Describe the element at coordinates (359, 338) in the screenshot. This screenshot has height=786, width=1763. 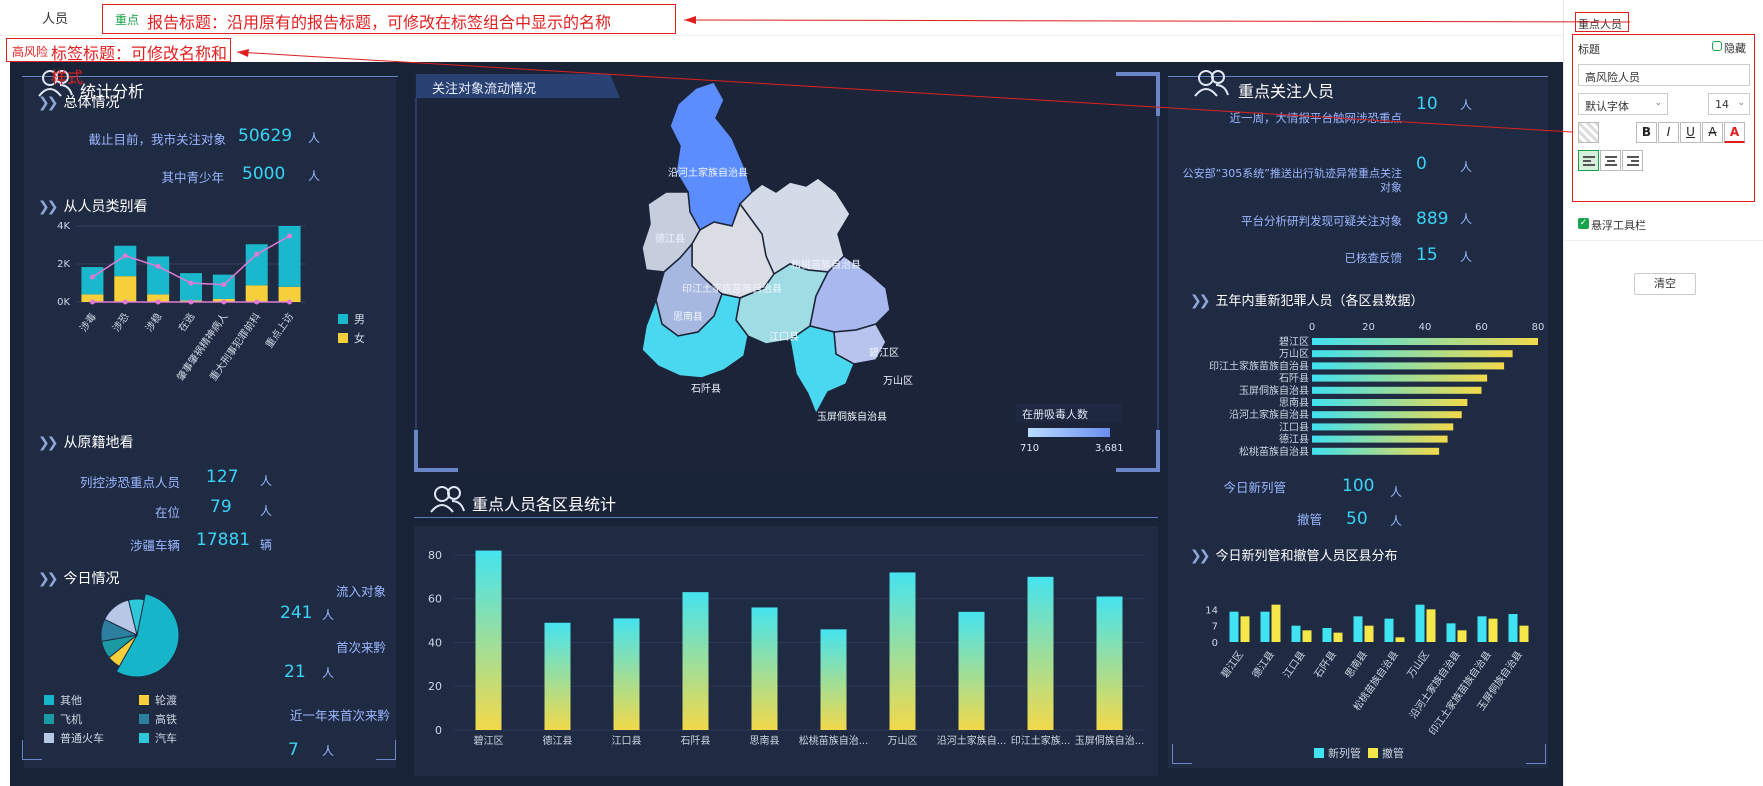
I see `legend-label: 女` at that location.